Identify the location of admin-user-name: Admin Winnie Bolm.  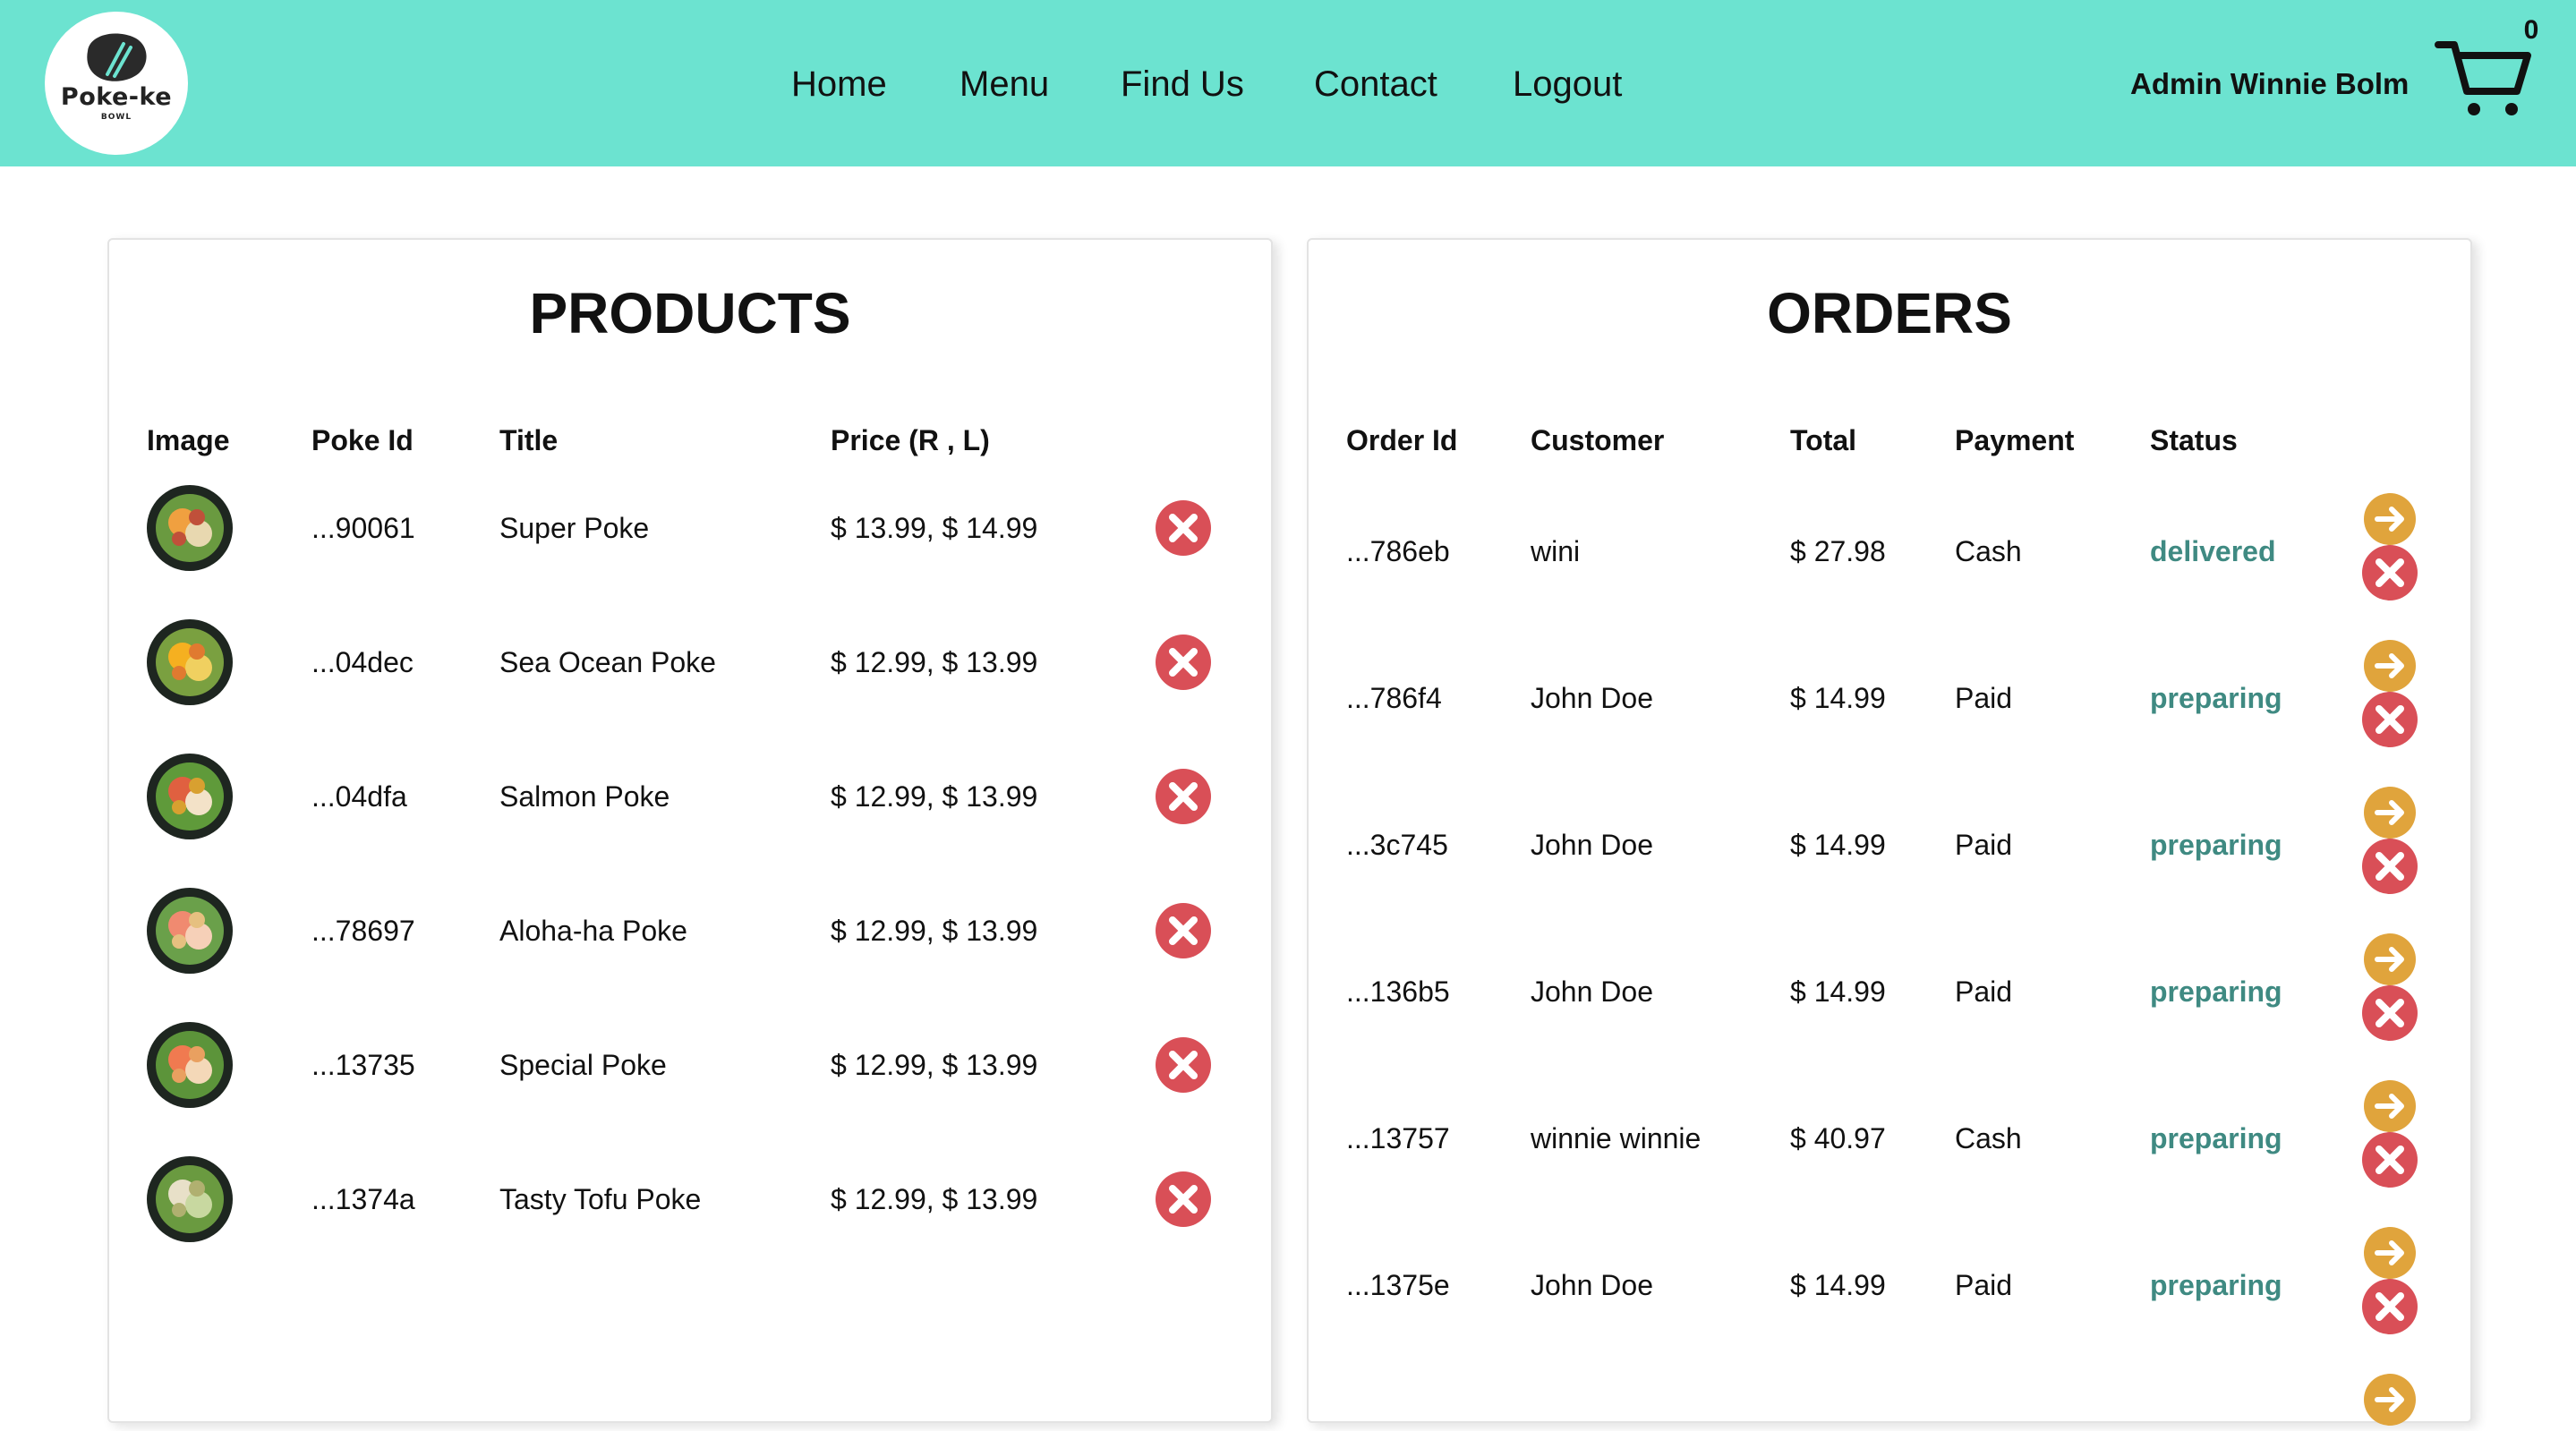
(2270, 84).